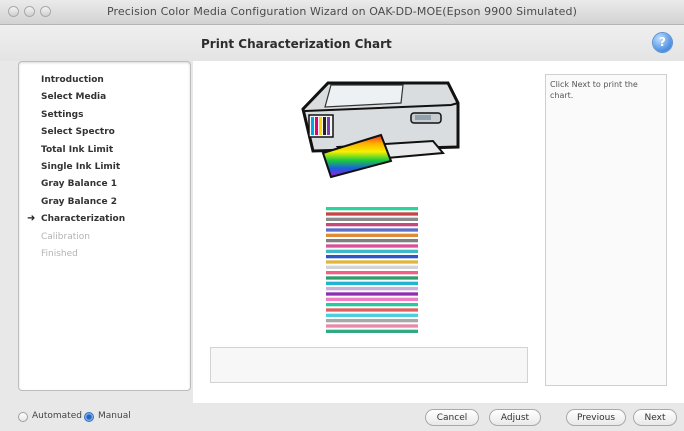 The height and width of the screenshot is (431, 684). Describe the element at coordinates (81, 167) in the screenshot. I see `step-item: Single Ink Limit` at that location.